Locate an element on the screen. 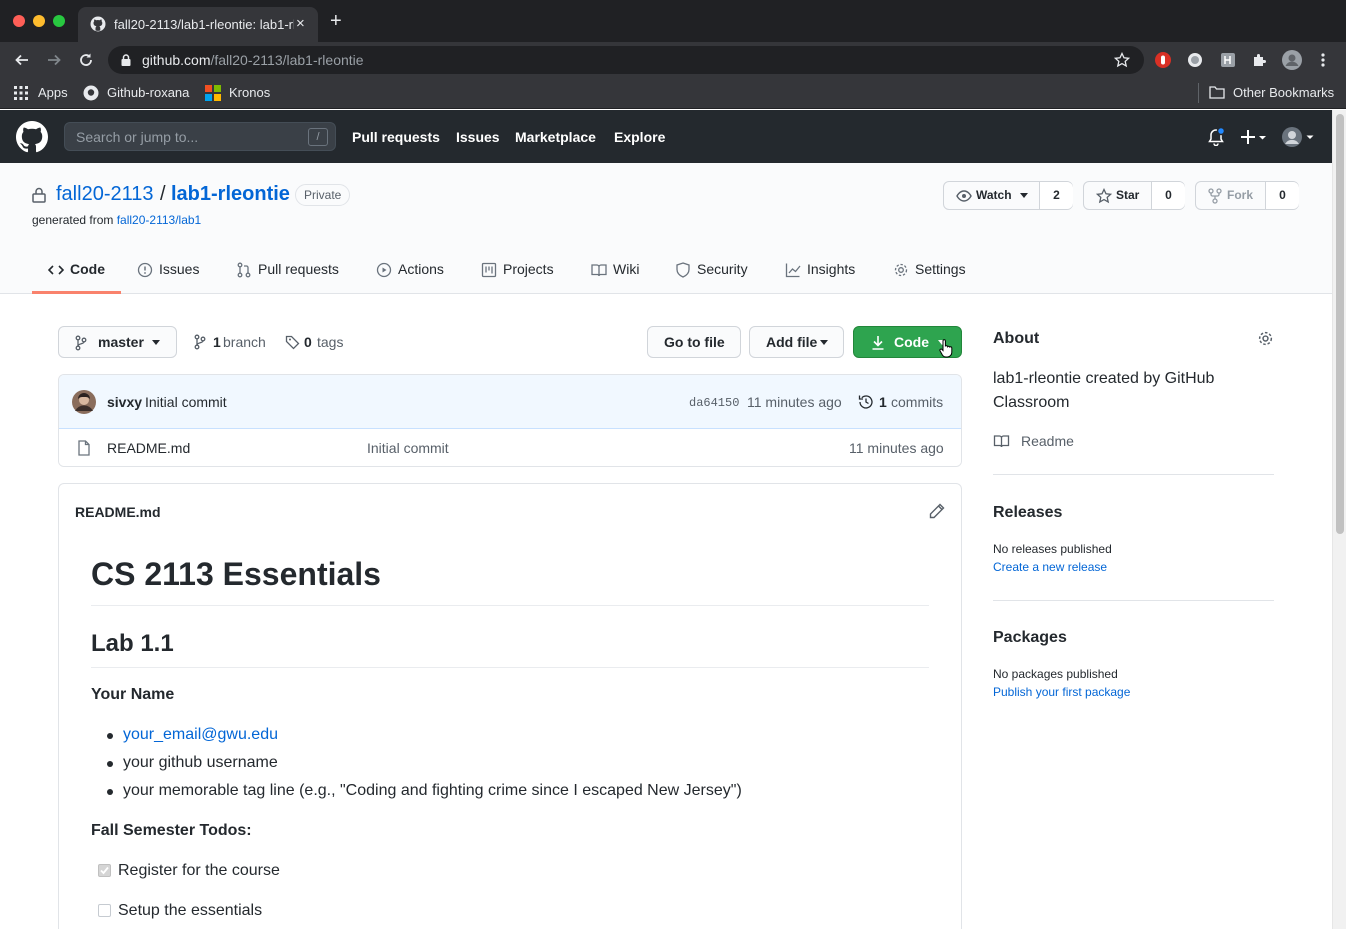 This screenshot has height=929, width=1346. url-host: github.com is located at coordinates (176, 60).